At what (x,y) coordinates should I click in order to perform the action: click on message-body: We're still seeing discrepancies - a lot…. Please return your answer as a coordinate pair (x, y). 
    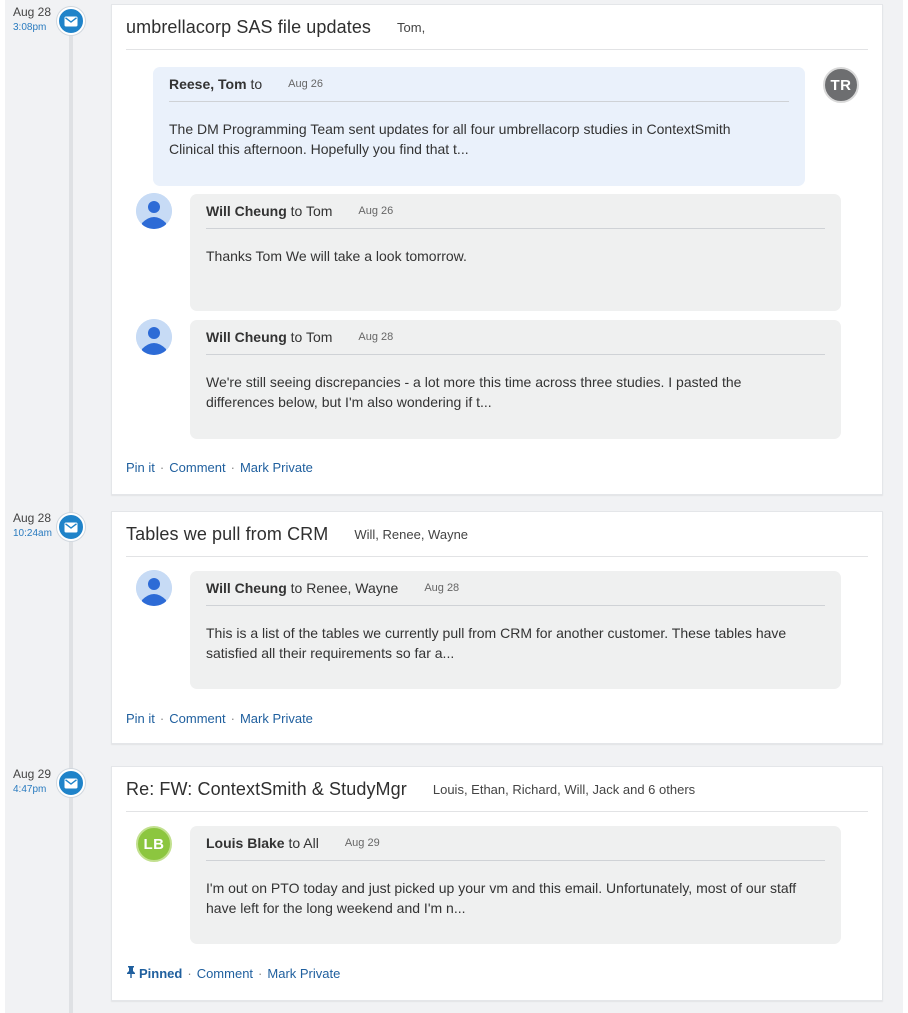
    Looking at the image, I should click on (474, 392).